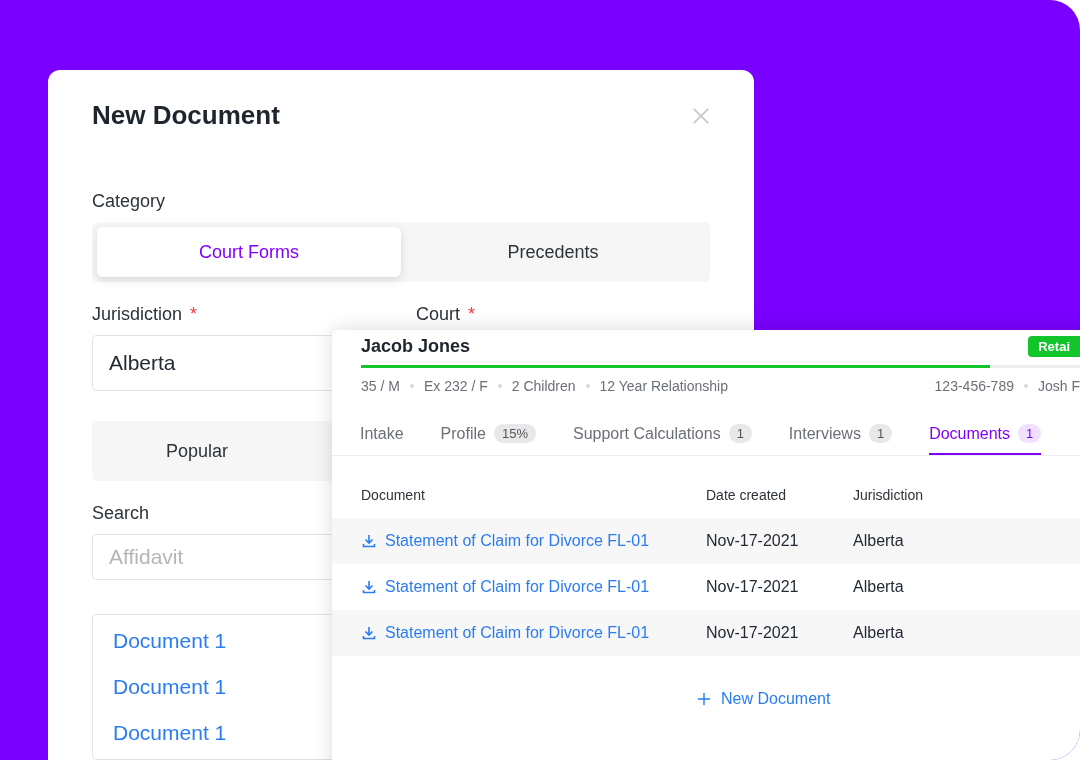  What do you see at coordinates (747, 495) in the screenshot?
I see `column-header: Date created` at bounding box center [747, 495].